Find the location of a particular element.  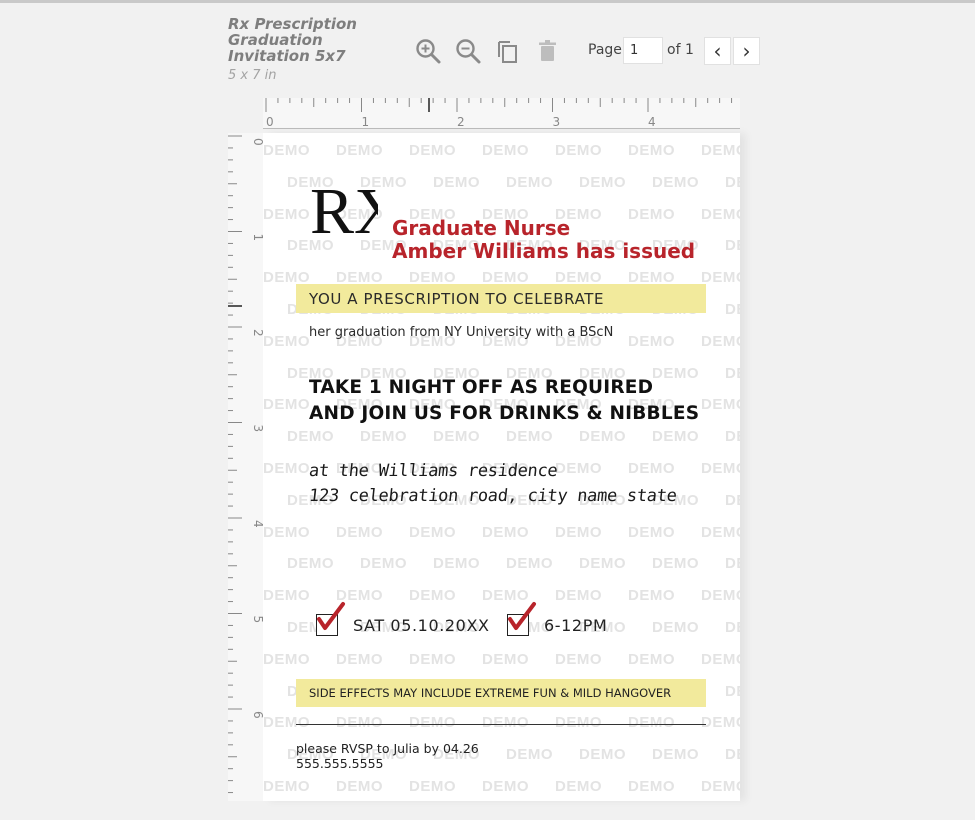

ruler-label: 5 is located at coordinates (257, 620).